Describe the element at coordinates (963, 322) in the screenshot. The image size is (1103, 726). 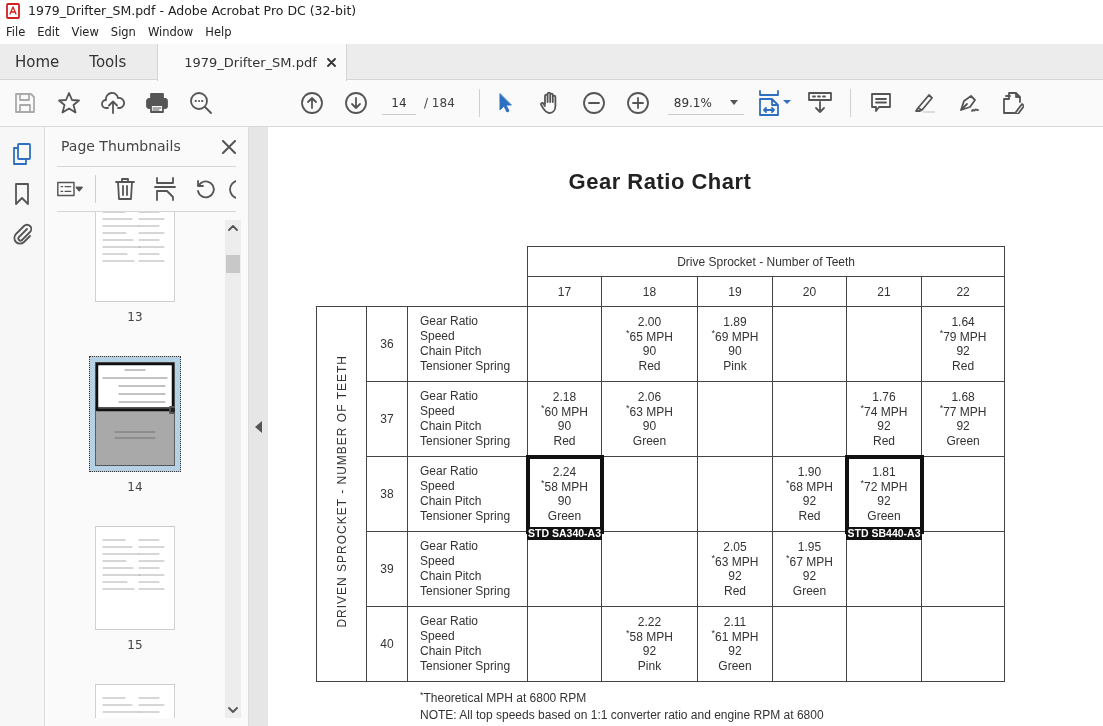
I see `gear-ratio-value: 1.64` at that location.